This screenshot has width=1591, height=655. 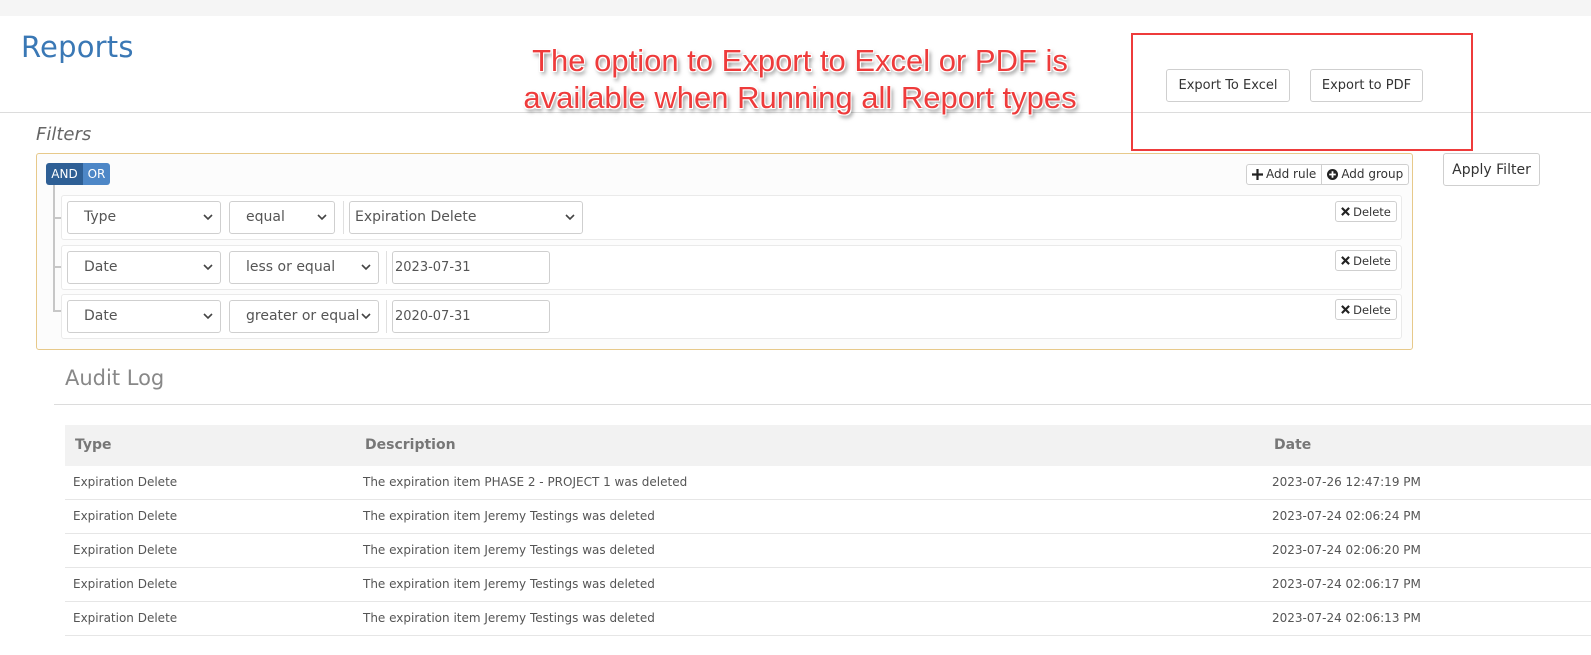 I want to click on rule-operator-select: greater or equal, so click(x=304, y=316).